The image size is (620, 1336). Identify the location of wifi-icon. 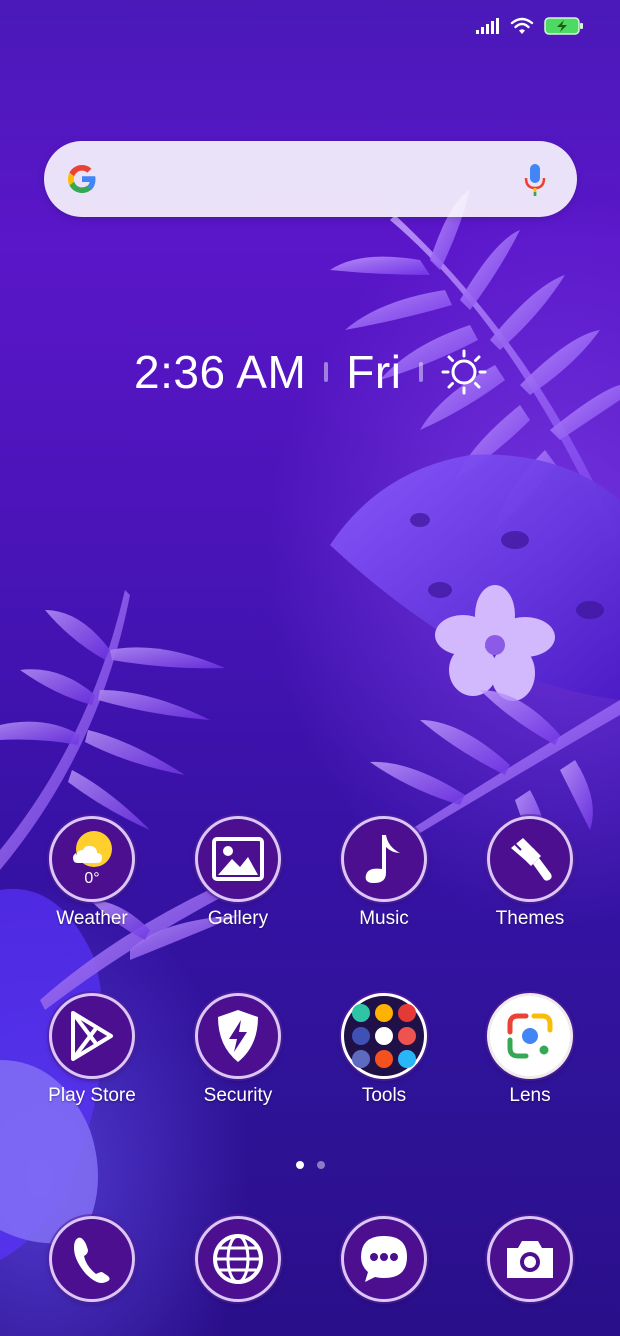
(522, 25).